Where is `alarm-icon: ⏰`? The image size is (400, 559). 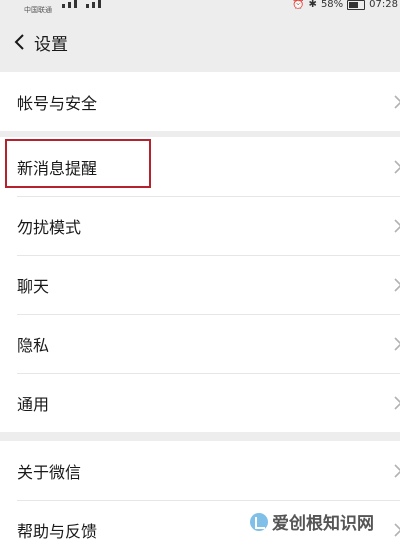 alarm-icon: ⏰ is located at coordinates (298, 5).